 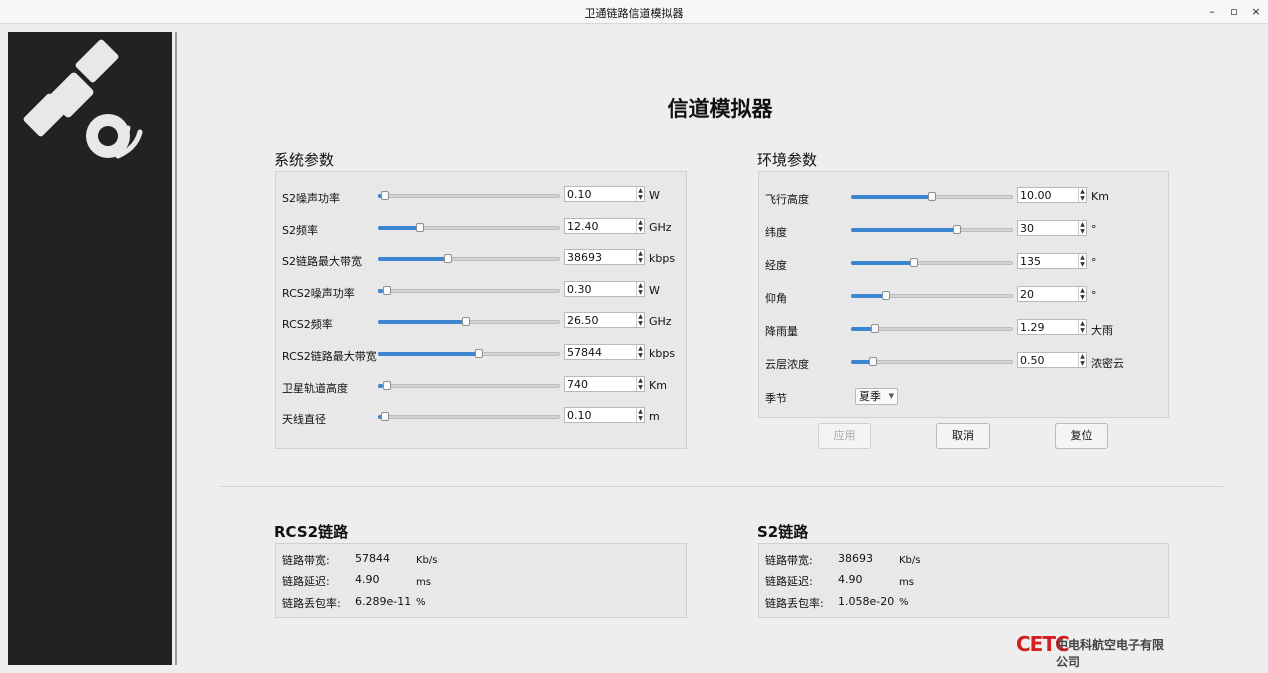 I want to click on minimize-button: –, so click(x=1212, y=12).